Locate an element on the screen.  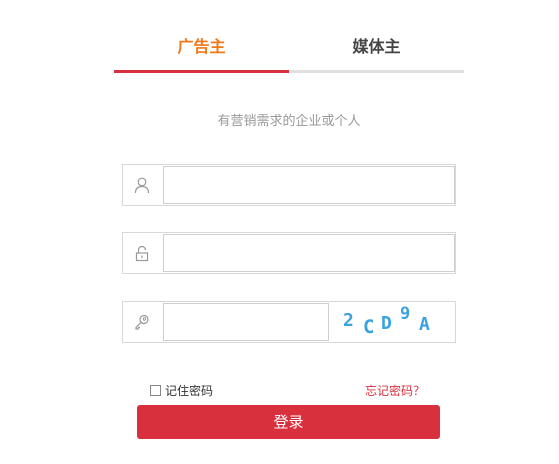
user-icon is located at coordinates (142, 185).